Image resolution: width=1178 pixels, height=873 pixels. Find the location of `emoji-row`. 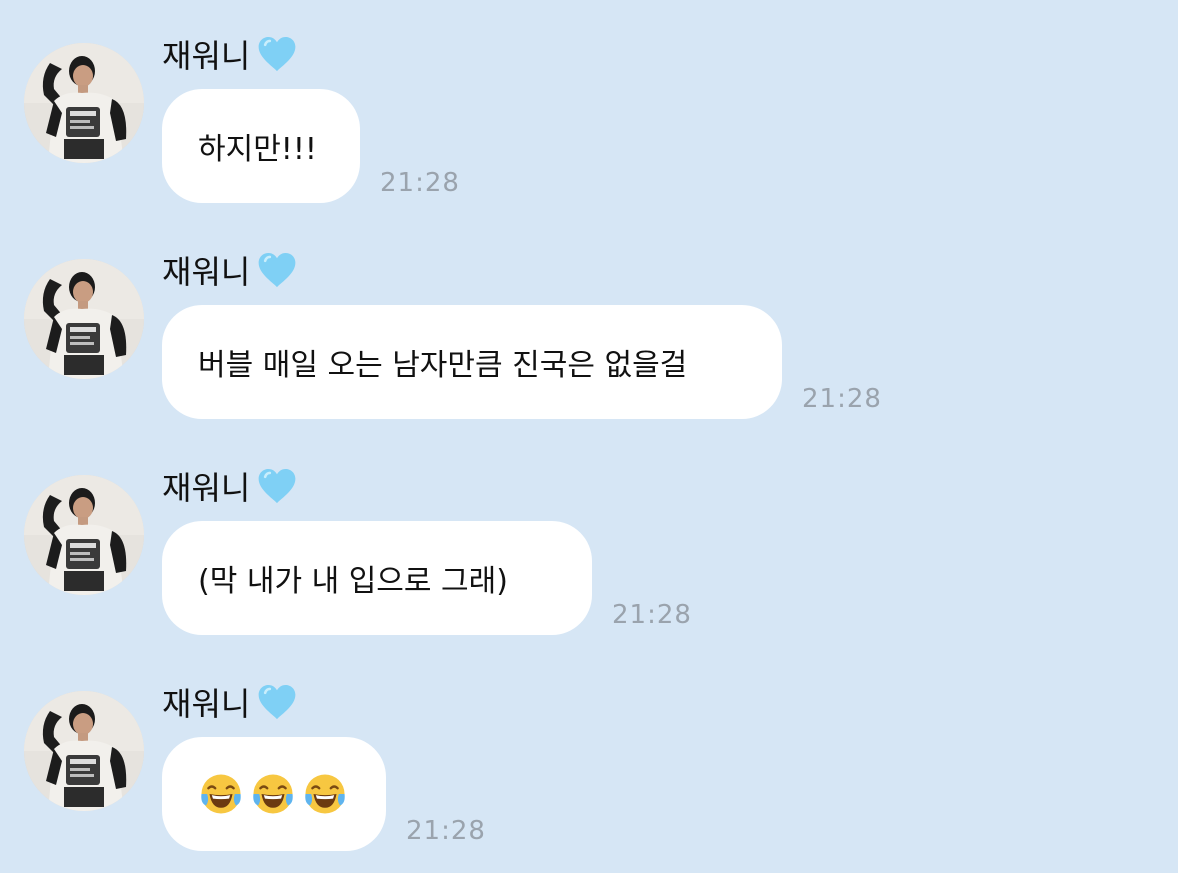

emoji-row is located at coordinates (273, 794).